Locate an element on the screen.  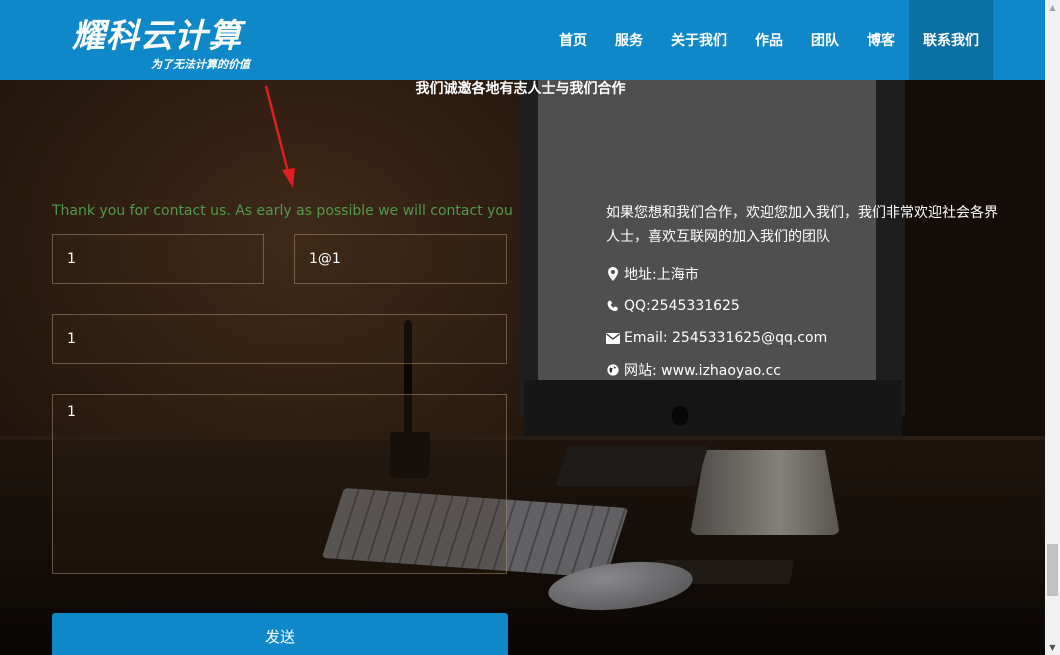
section-subtitle: 我们诚邀各地有志人士与我们合作 is located at coordinates (522, 89).